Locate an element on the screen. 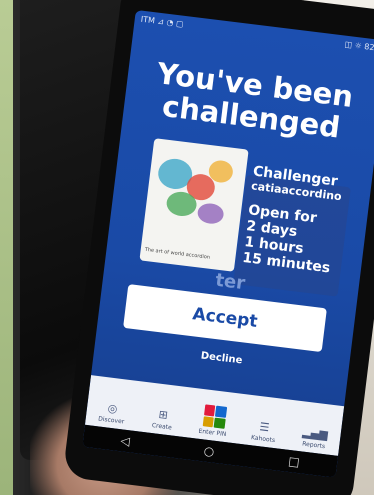  nav-enter-pin: Enter PIN is located at coordinates (213, 421).